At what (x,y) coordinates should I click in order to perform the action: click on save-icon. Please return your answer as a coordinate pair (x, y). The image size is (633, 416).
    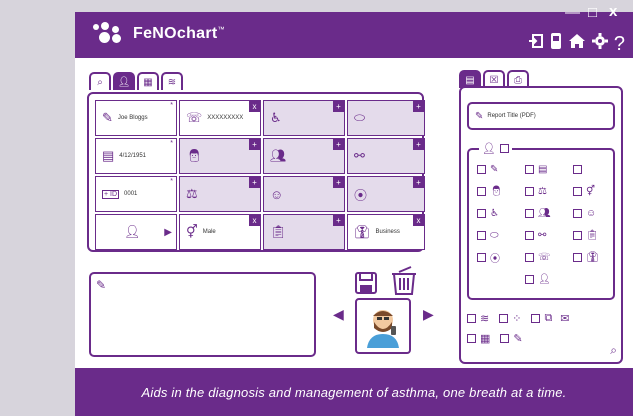
    Looking at the image, I should click on (366, 283).